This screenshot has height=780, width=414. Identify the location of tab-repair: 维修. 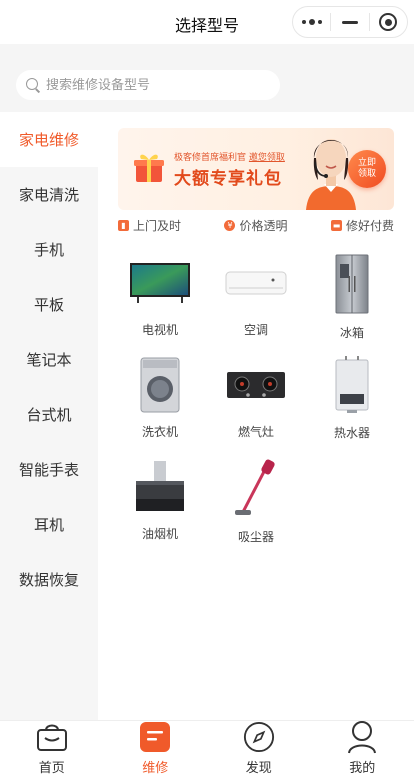
(156, 750).